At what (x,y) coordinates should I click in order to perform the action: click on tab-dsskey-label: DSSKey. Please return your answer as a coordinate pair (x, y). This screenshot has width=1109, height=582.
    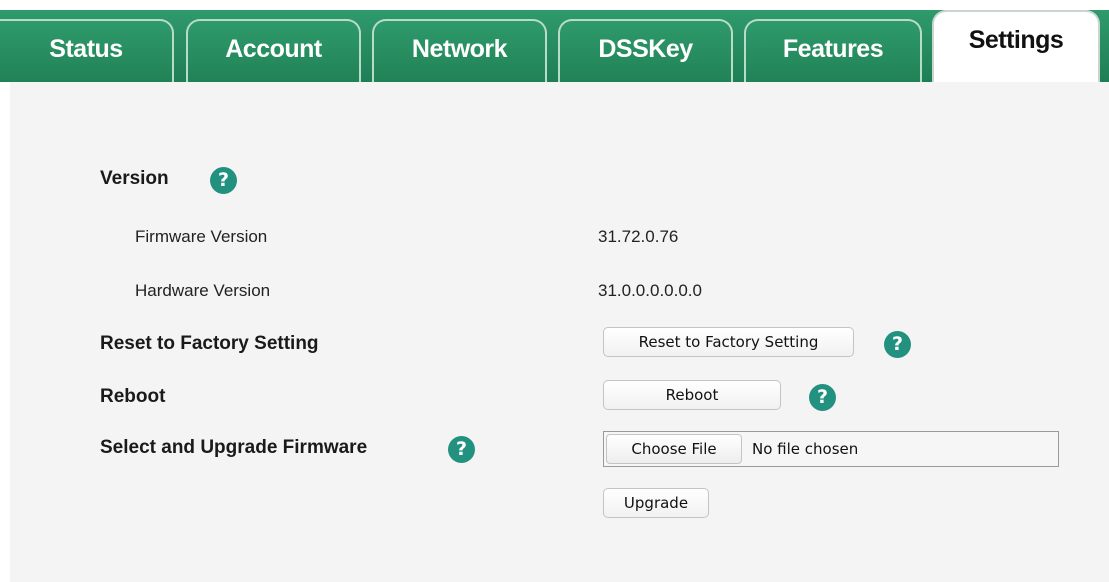
    Looking at the image, I should click on (645, 49).